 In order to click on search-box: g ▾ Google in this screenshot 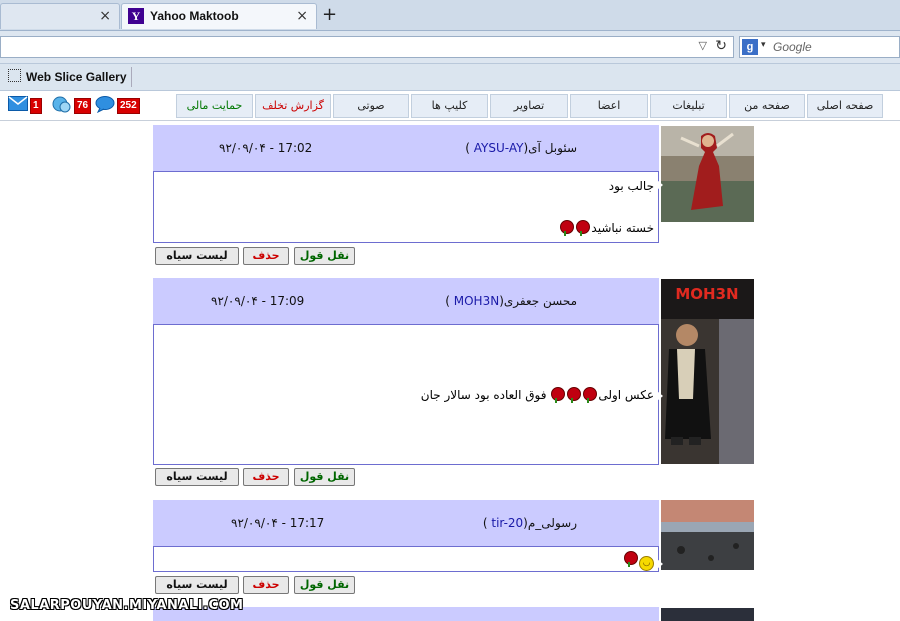, I will do `click(819, 47)`.